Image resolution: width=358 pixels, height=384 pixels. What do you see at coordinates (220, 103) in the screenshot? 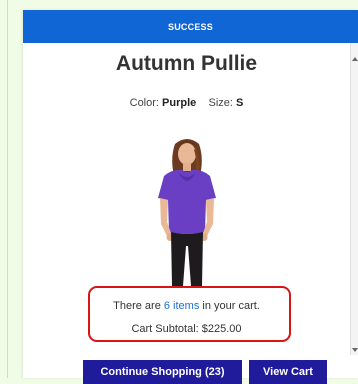
I see `size-label: Size:` at bounding box center [220, 103].